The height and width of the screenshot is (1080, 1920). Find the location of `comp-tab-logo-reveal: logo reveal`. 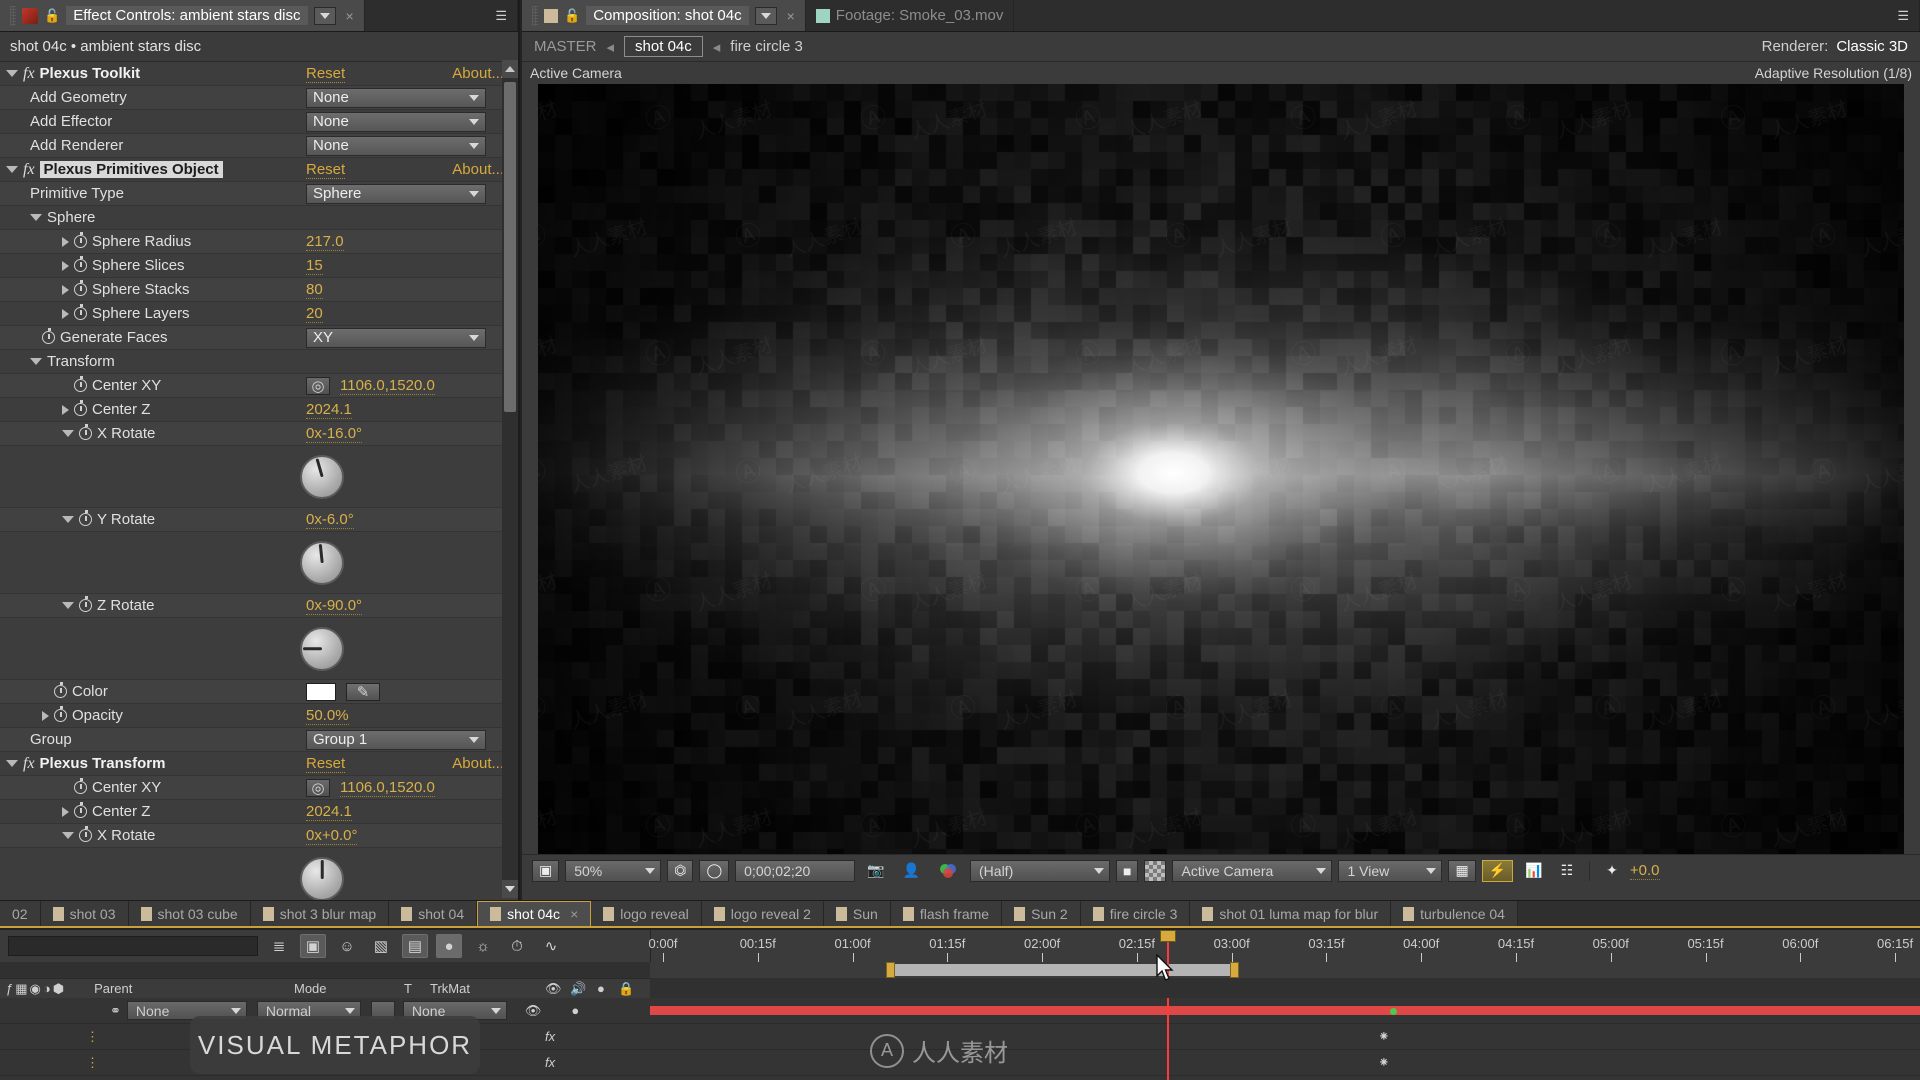

comp-tab-logo-reveal: logo reveal is located at coordinates (646, 913).